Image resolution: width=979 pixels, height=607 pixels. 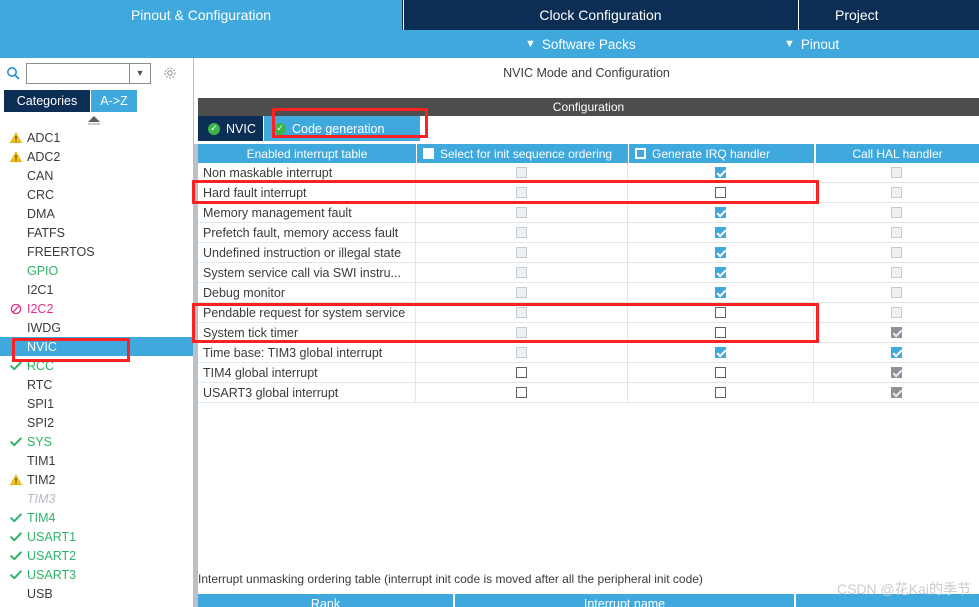 What do you see at coordinates (588, 293) in the screenshot?
I see `table-row: Debug monitor` at bounding box center [588, 293].